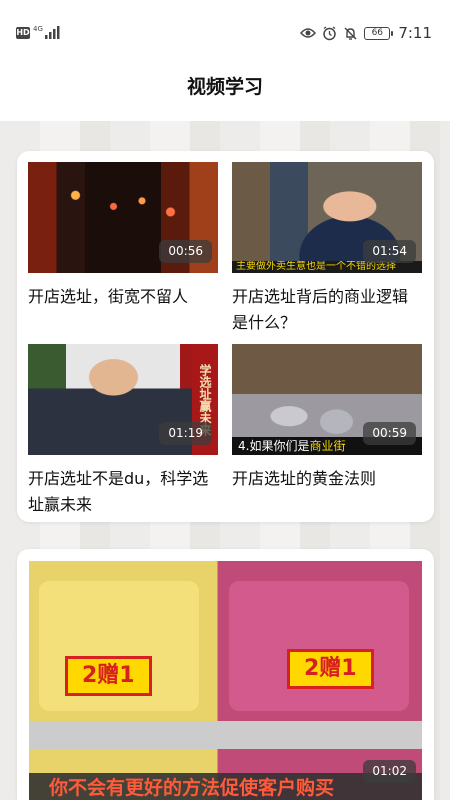 This screenshot has height=800, width=450. What do you see at coordinates (224, 87) in the screenshot?
I see `page-title: 视频学习` at bounding box center [224, 87].